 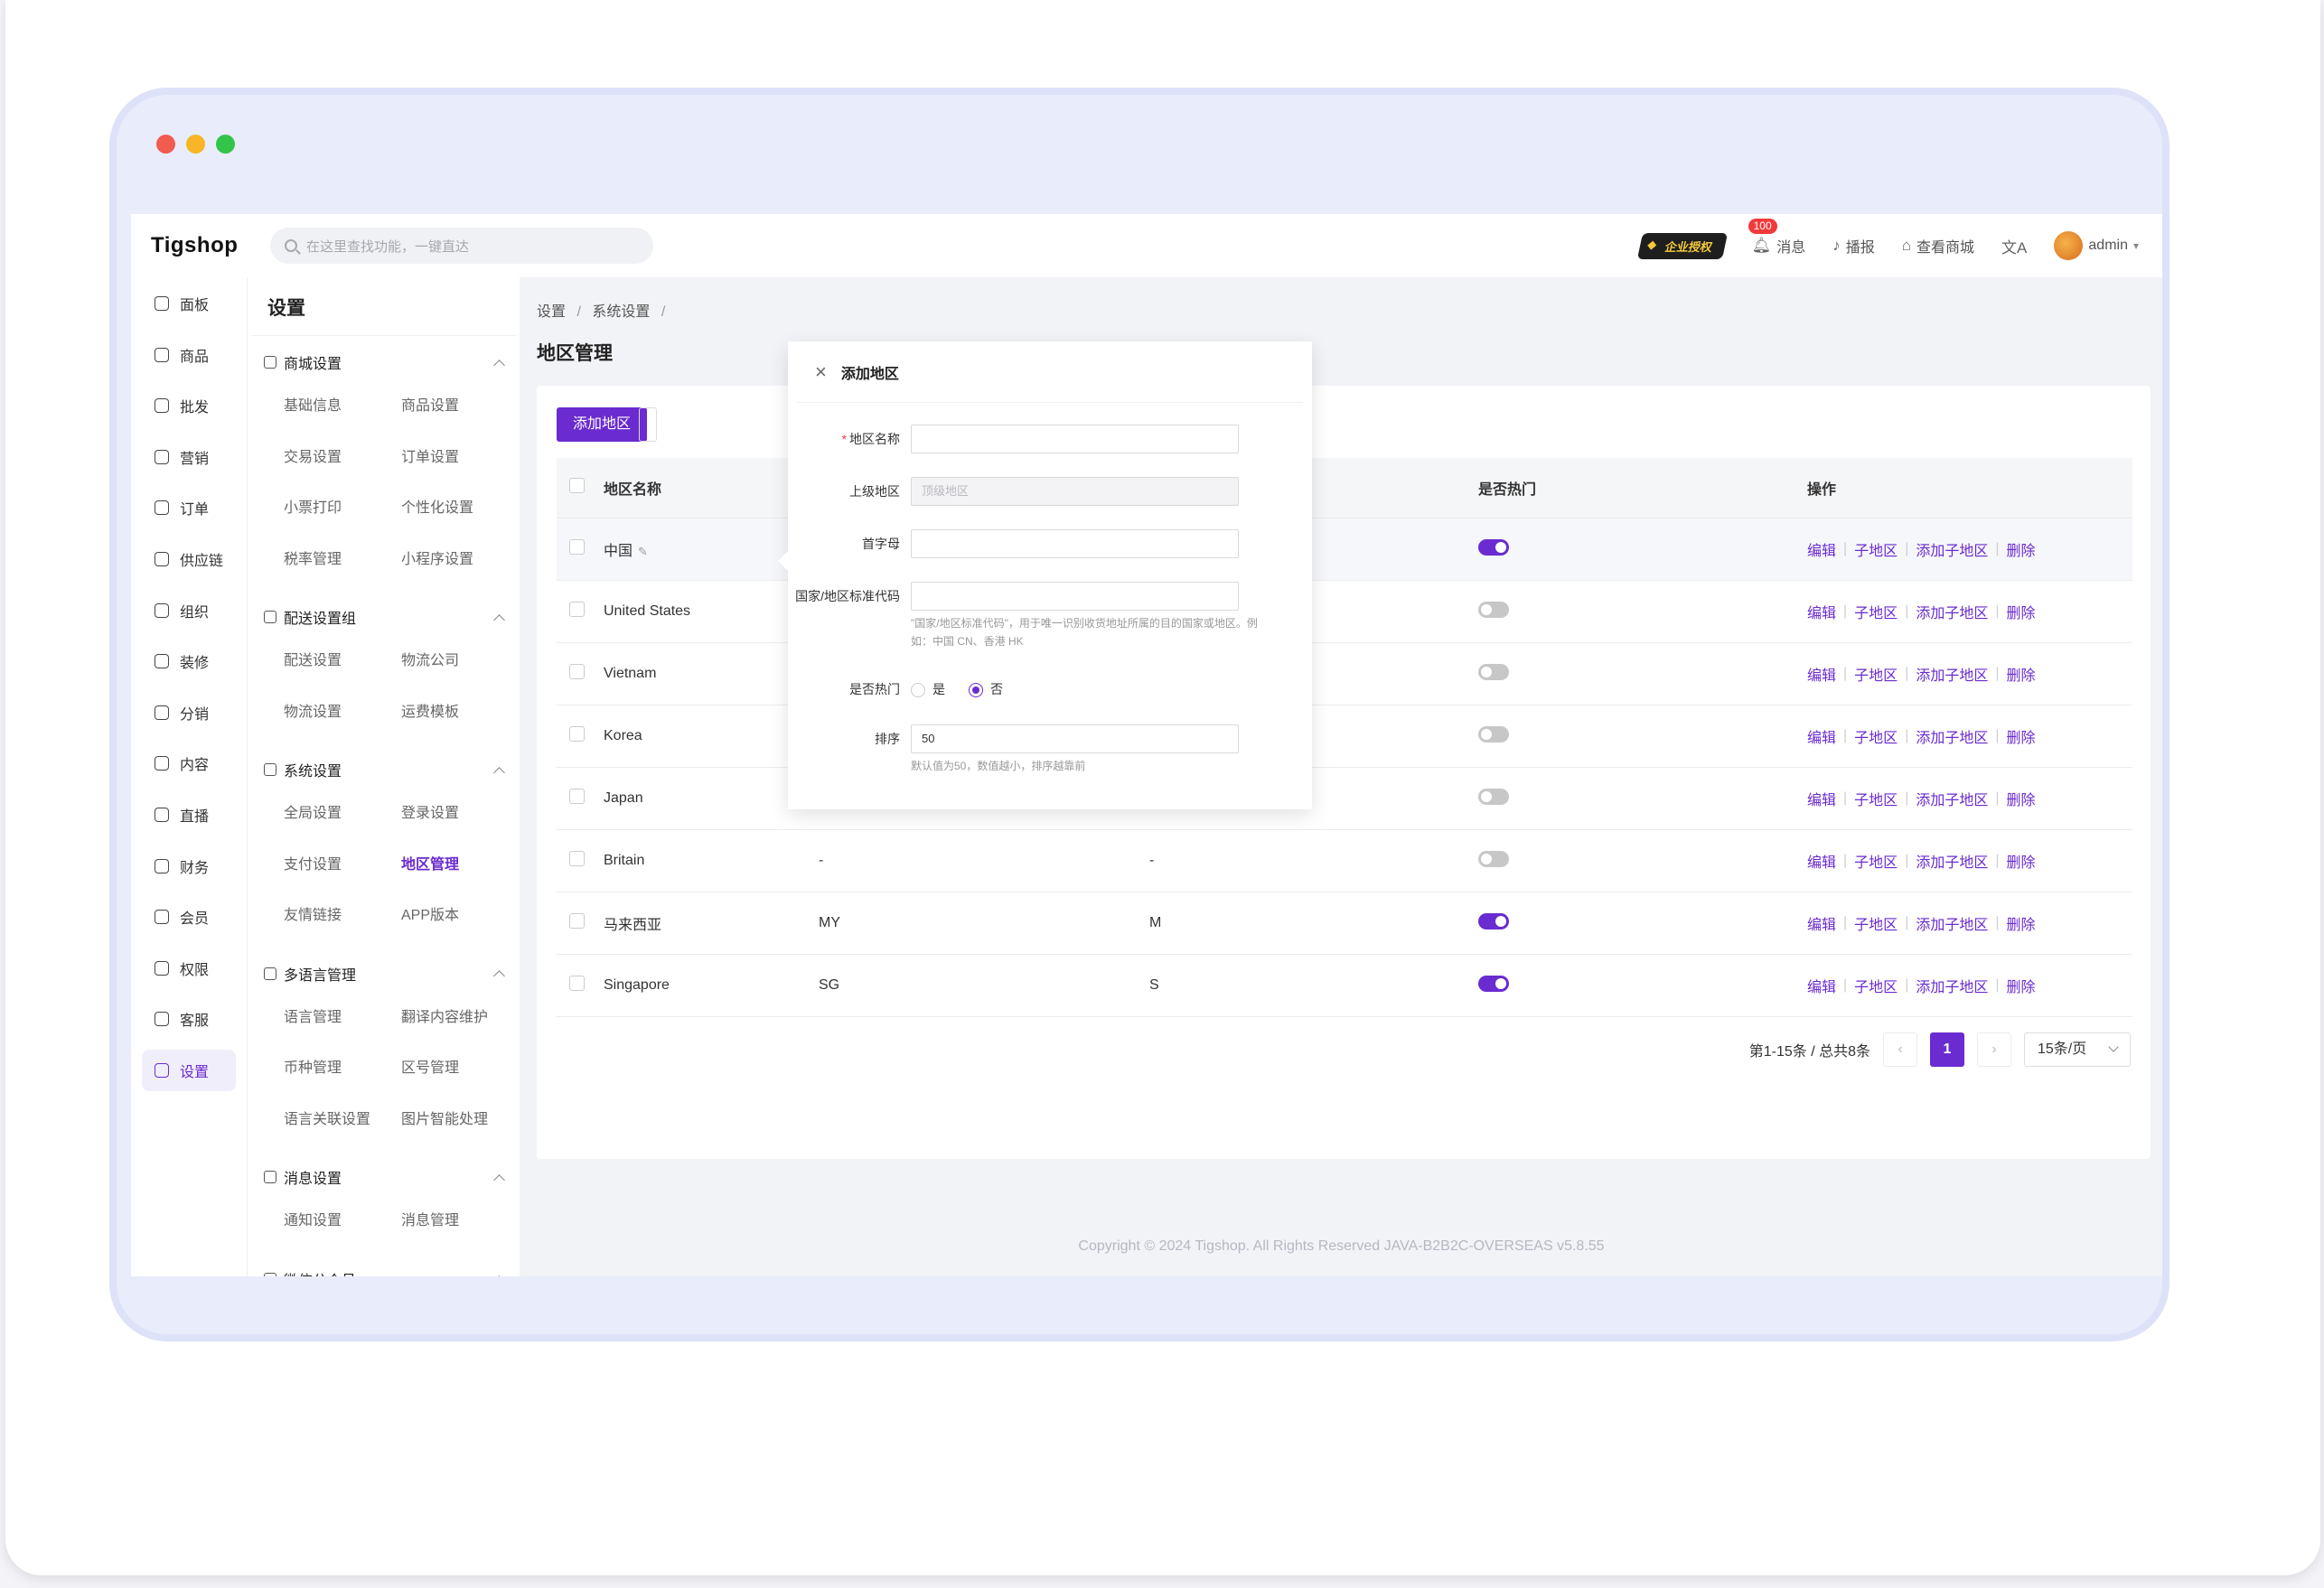 What do you see at coordinates (189, 559) in the screenshot?
I see `rail-item: 供应链` at bounding box center [189, 559].